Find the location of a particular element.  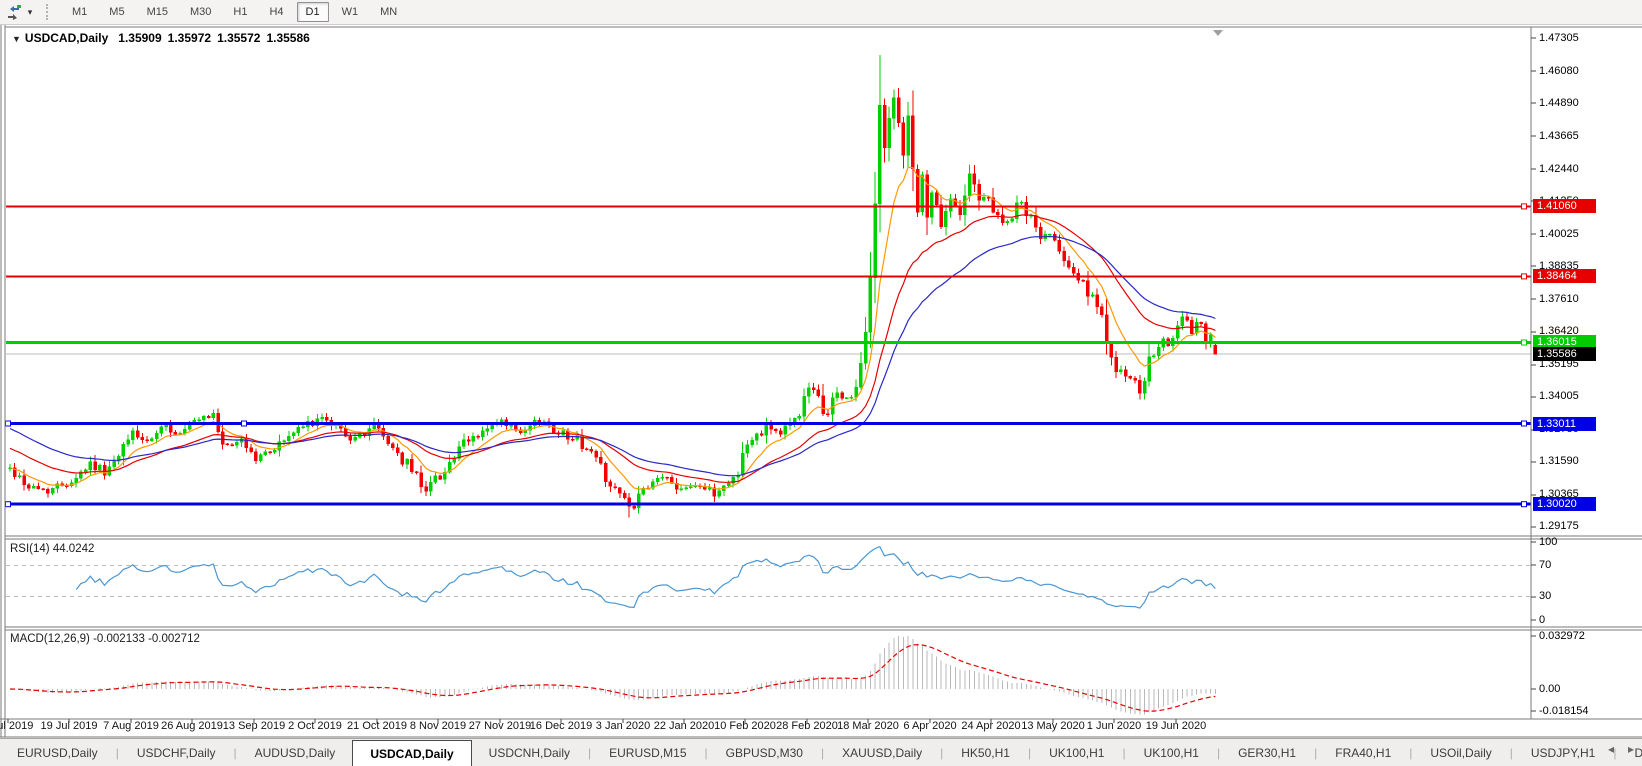

timeframe-button-m1: M1 is located at coordinates (79, 12).